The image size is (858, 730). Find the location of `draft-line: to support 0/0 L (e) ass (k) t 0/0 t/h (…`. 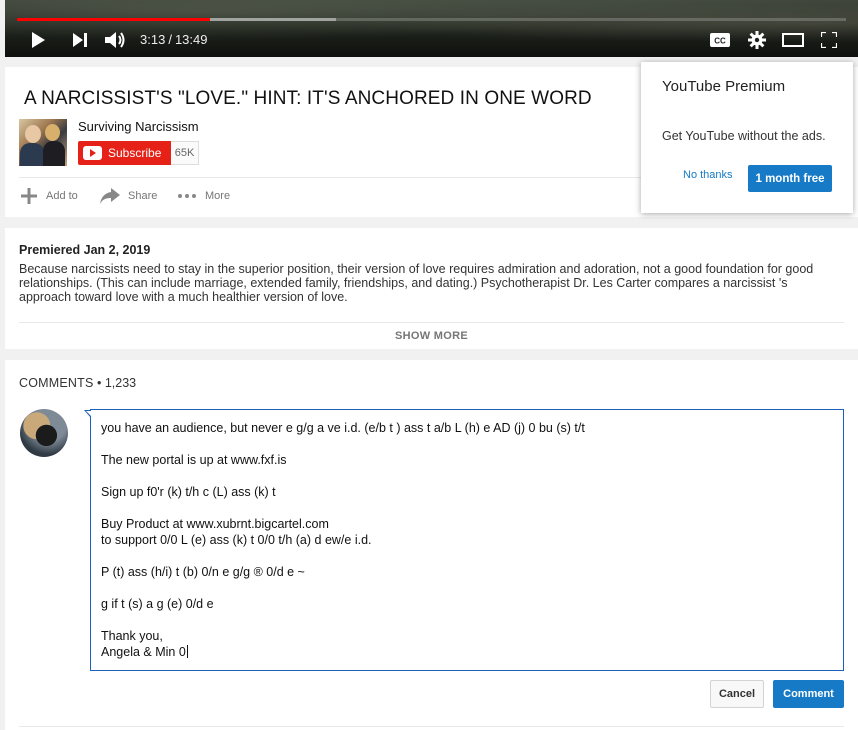

draft-line: to support 0/0 L (e) ass (k) t 0/0 t/h (… is located at coordinates (236, 540).